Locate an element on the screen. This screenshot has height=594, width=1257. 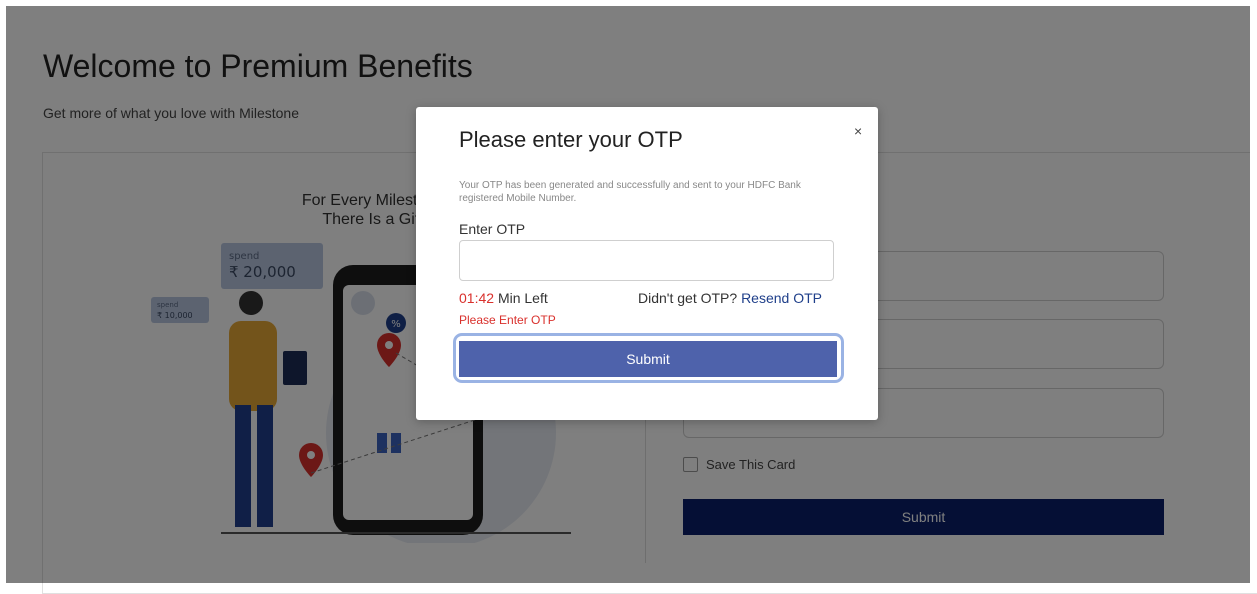
otp-error-message: Please Enter OTP is located at coordinates (507, 320).